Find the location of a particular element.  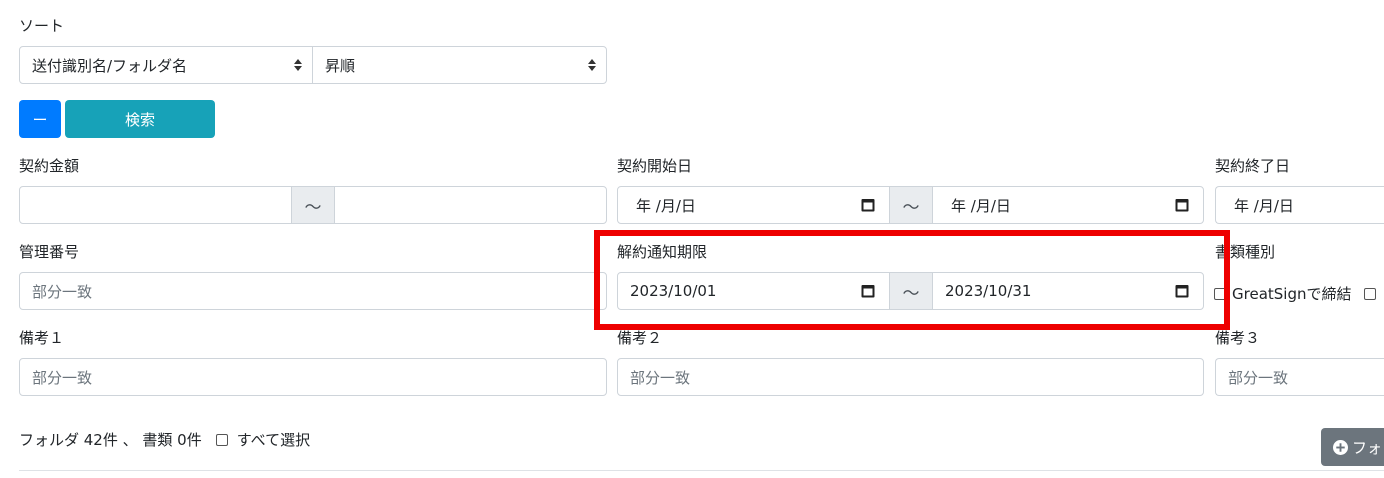

select-all-checkbox is located at coordinates (221, 440).